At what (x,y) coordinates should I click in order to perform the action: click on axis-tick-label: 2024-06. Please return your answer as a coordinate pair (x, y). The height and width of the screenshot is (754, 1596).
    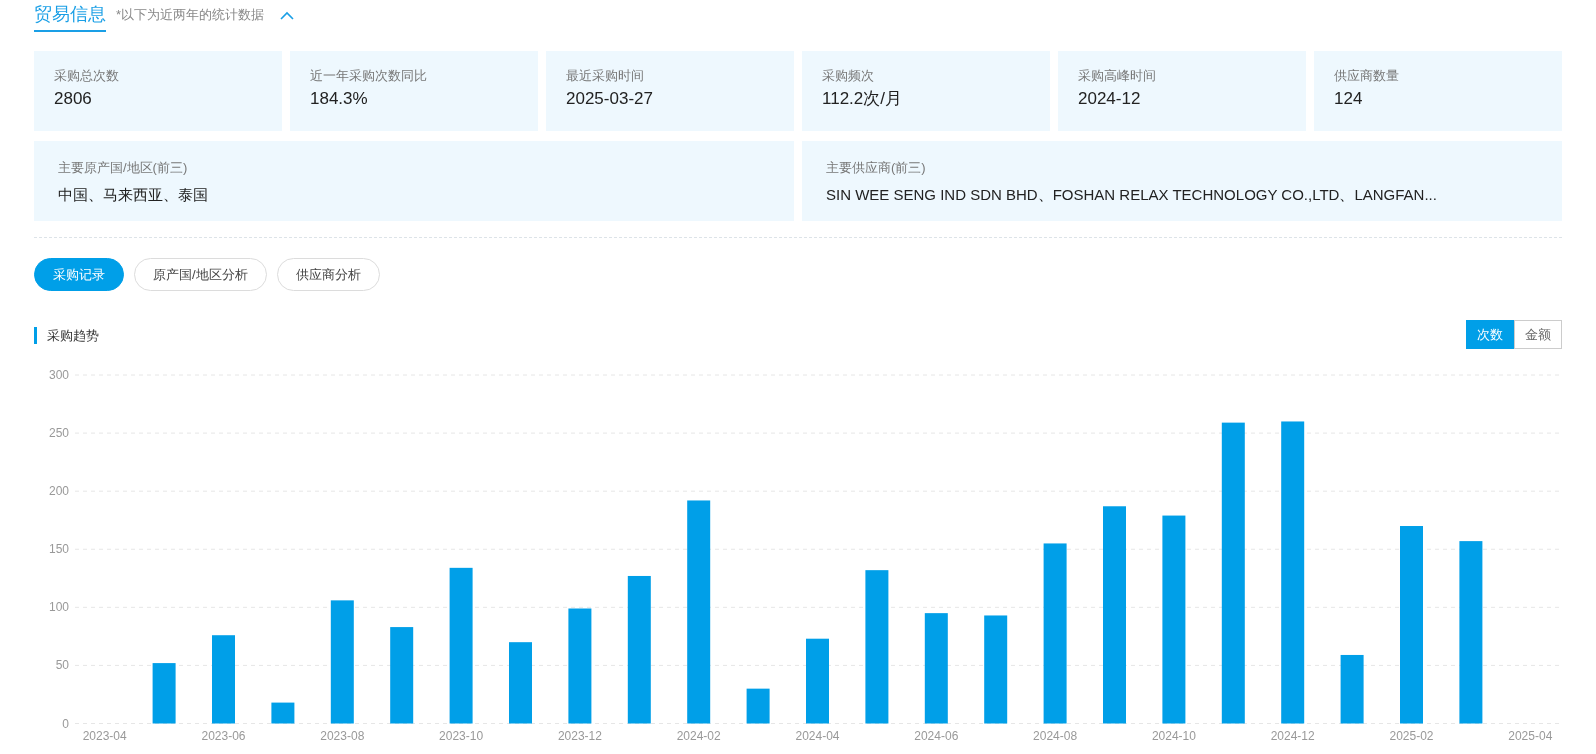
    Looking at the image, I should click on (936, 736).